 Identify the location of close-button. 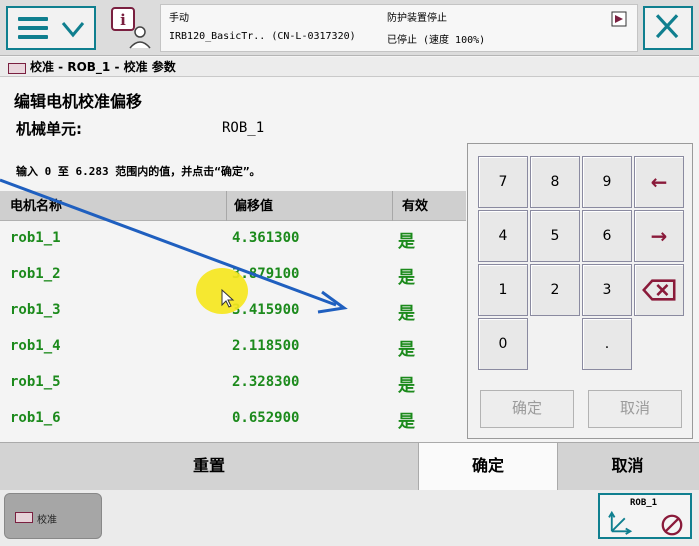
(668, 28).